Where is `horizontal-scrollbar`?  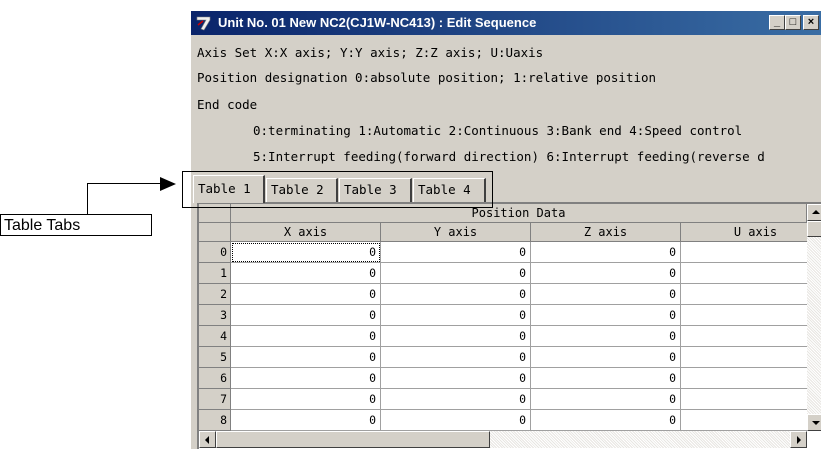 horizontal-scrollbar is located at coordinates (503, 439).